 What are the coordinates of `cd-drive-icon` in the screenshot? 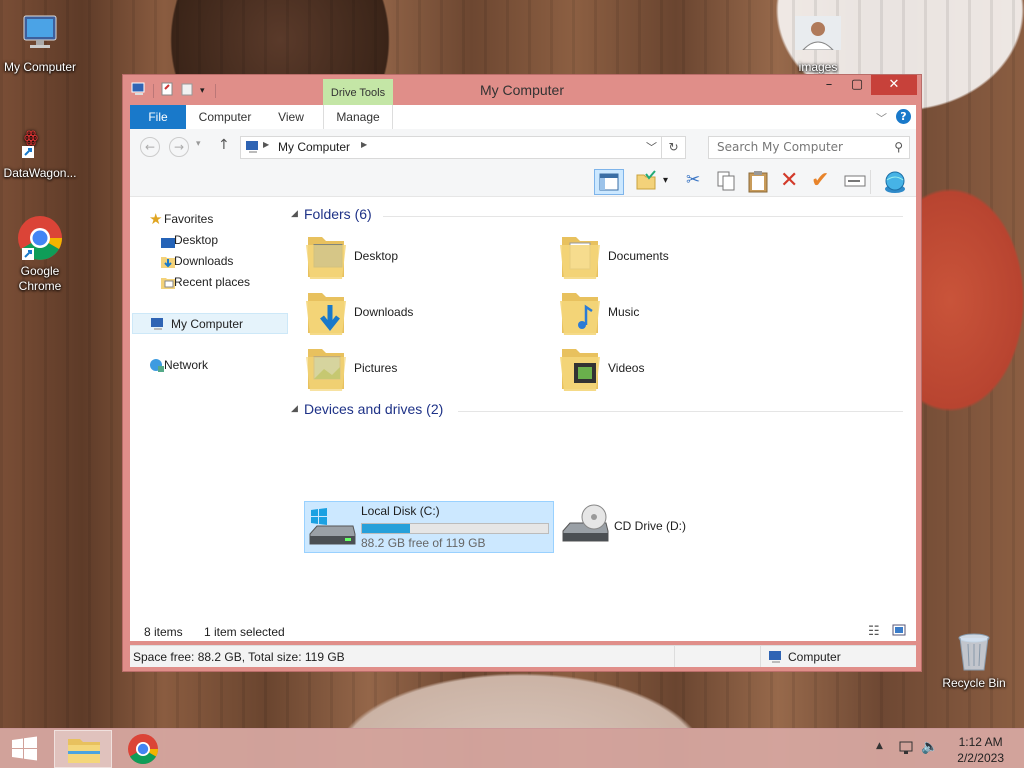 It's located at (585, 528).